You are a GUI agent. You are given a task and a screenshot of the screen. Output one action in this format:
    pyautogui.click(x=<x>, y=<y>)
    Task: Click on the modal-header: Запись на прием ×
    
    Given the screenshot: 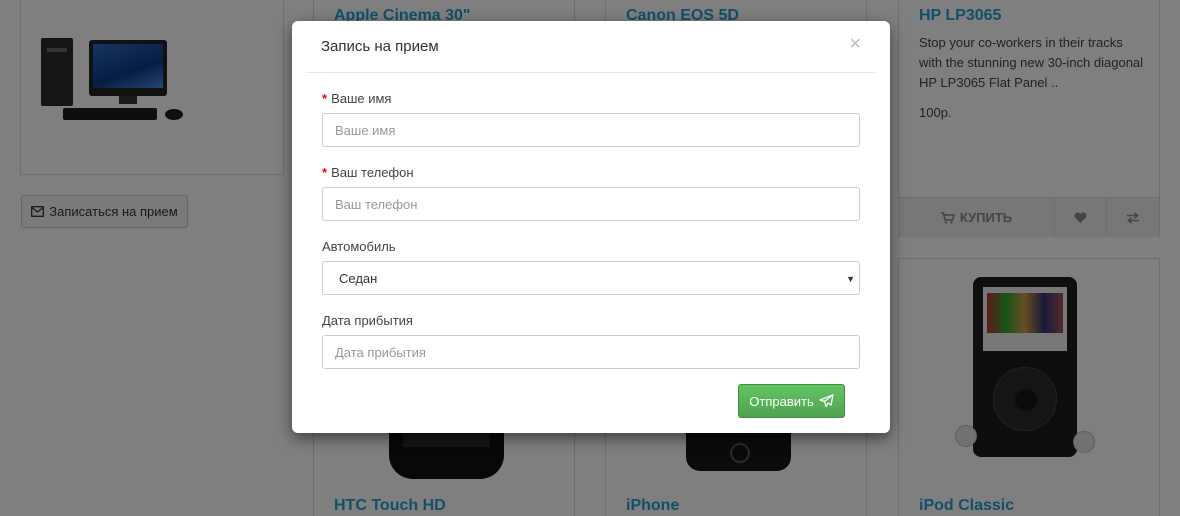 What is the action you would take?
    pyautogui.click(x=591, y=47)
    